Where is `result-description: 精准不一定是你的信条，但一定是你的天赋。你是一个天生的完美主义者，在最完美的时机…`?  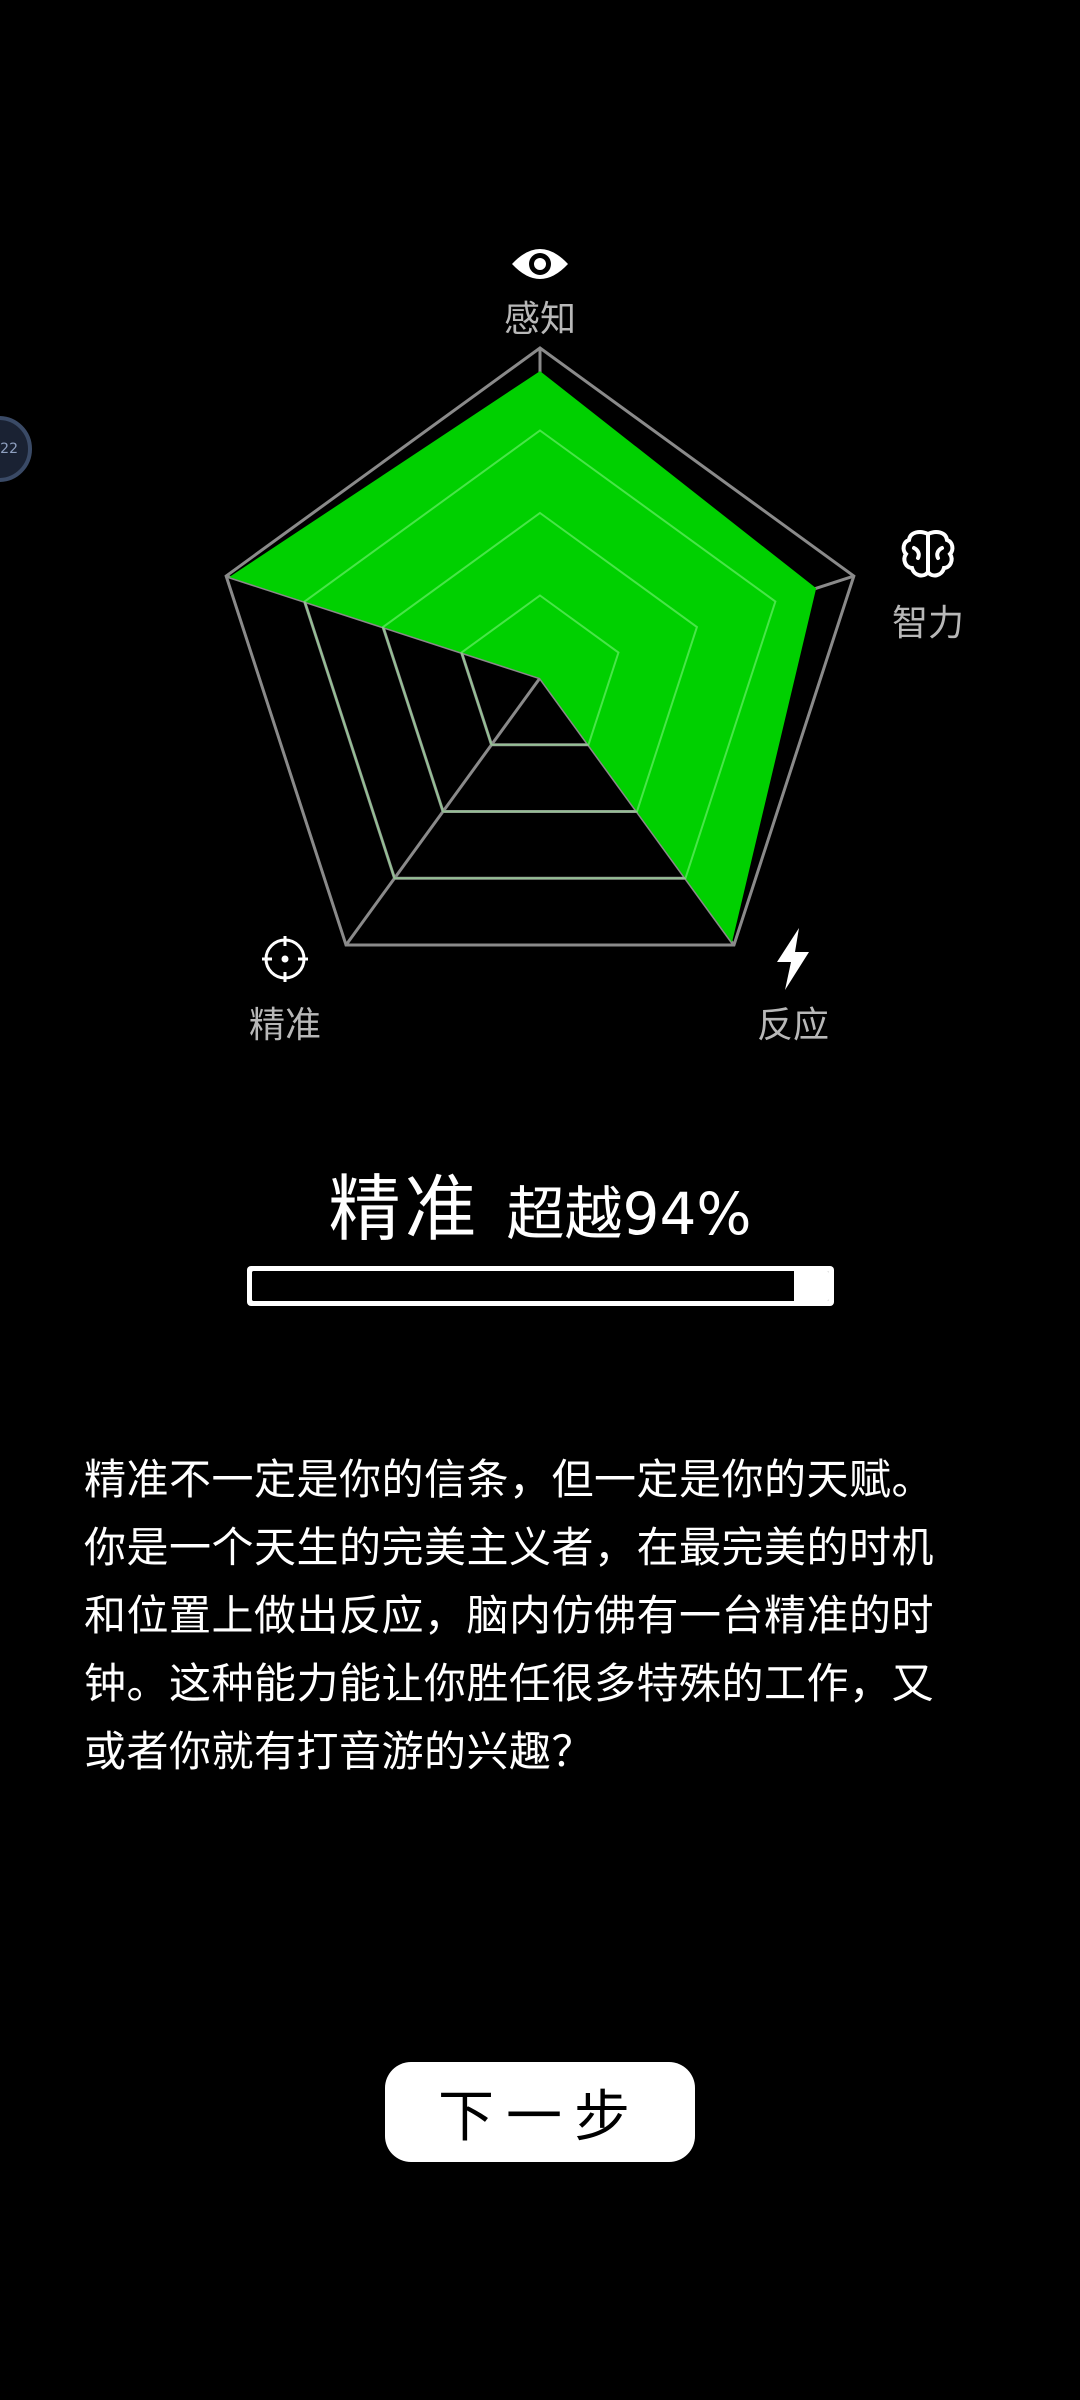 result-description: 精准不一定是你的信条，但一定是你的天赋。你是一个天生的完美主义者，在最完美的时机… is located at coordinates (509, 1615).